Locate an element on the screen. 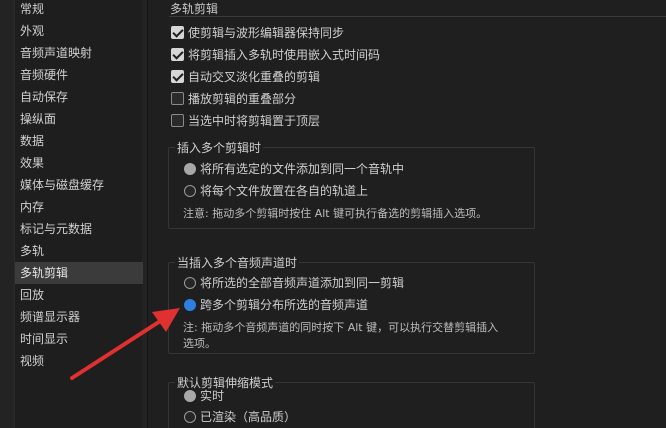 The width and height of the screenshot is (666, 428). sidebar-item-audio-hardware: 音频硬件 is located at coordinates (79, 75).